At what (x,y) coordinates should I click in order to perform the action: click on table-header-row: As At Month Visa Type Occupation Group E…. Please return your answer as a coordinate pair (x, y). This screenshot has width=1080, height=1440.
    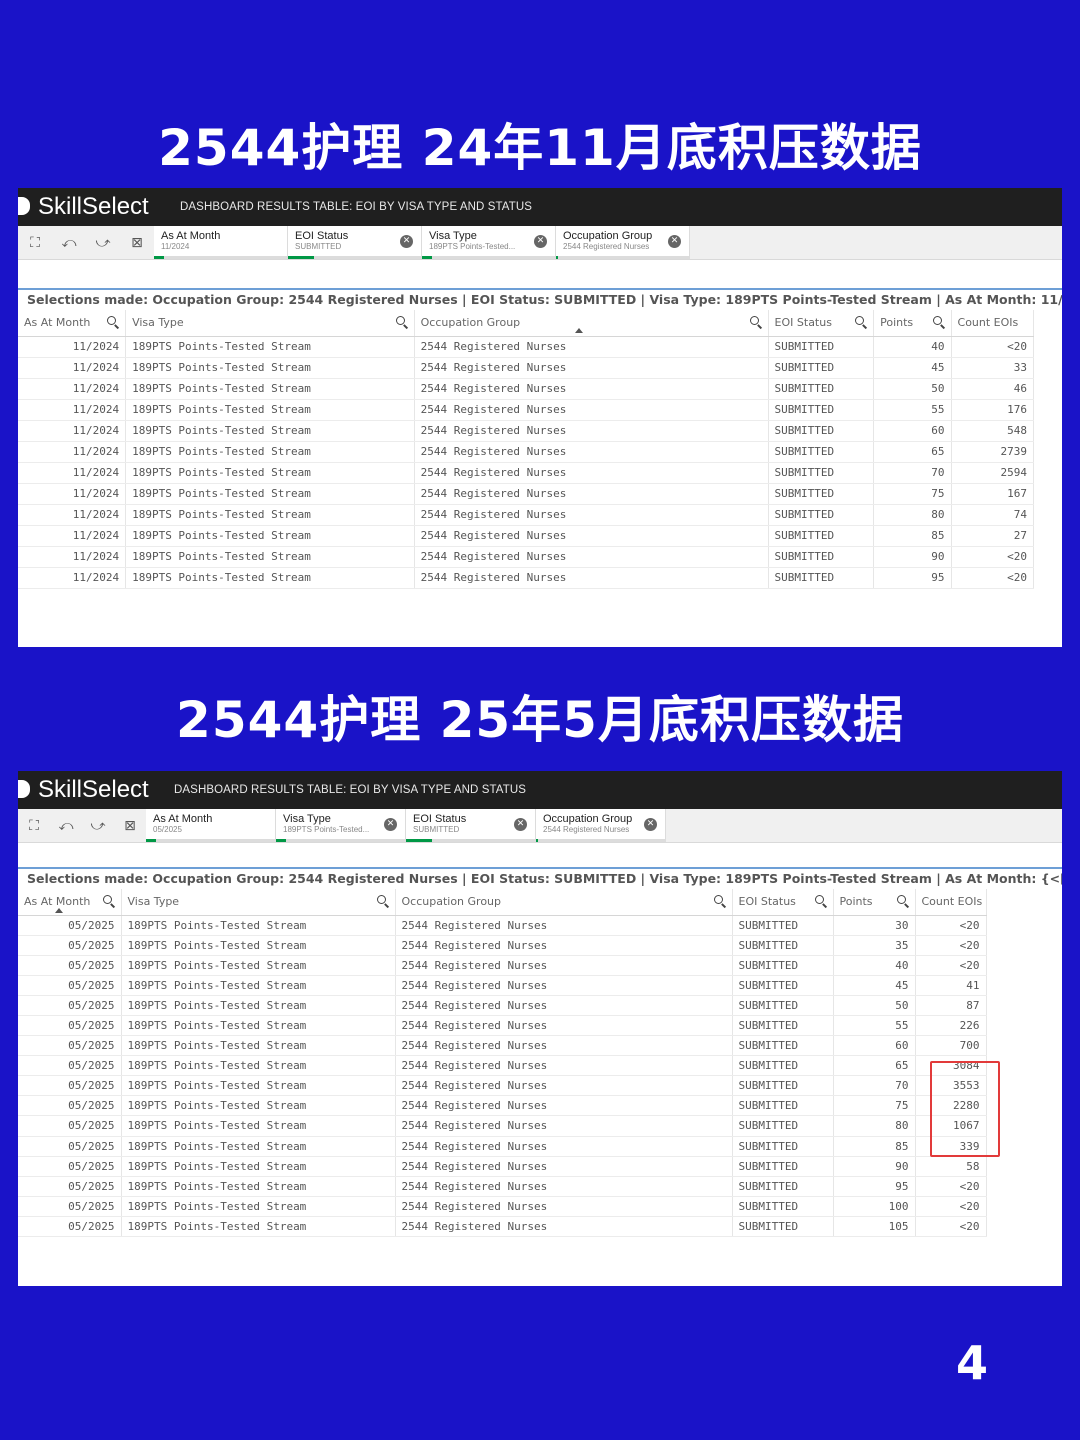
    Looking at the image, I should click on (502, 902).